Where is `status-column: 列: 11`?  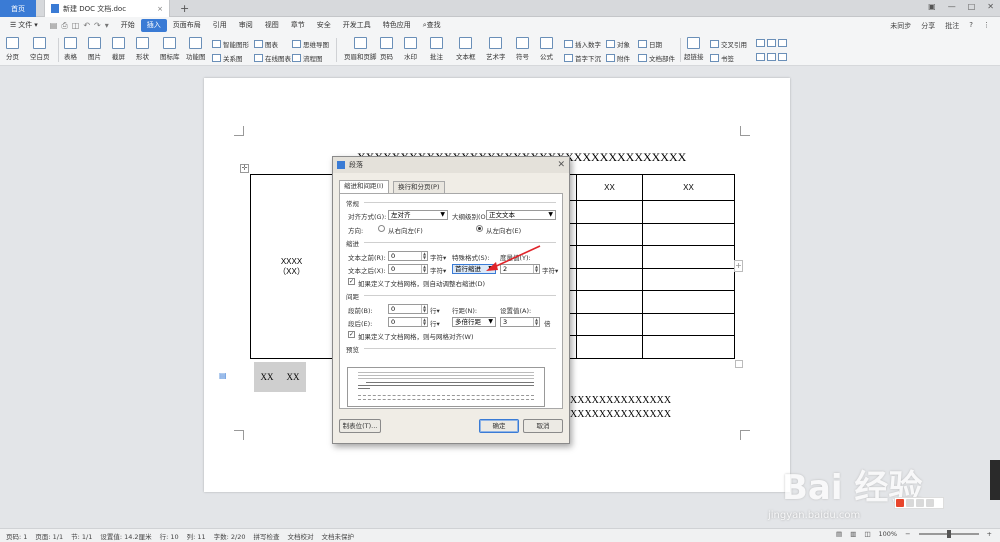
status-column: 列: 11 is located at coordinates (196, 536).